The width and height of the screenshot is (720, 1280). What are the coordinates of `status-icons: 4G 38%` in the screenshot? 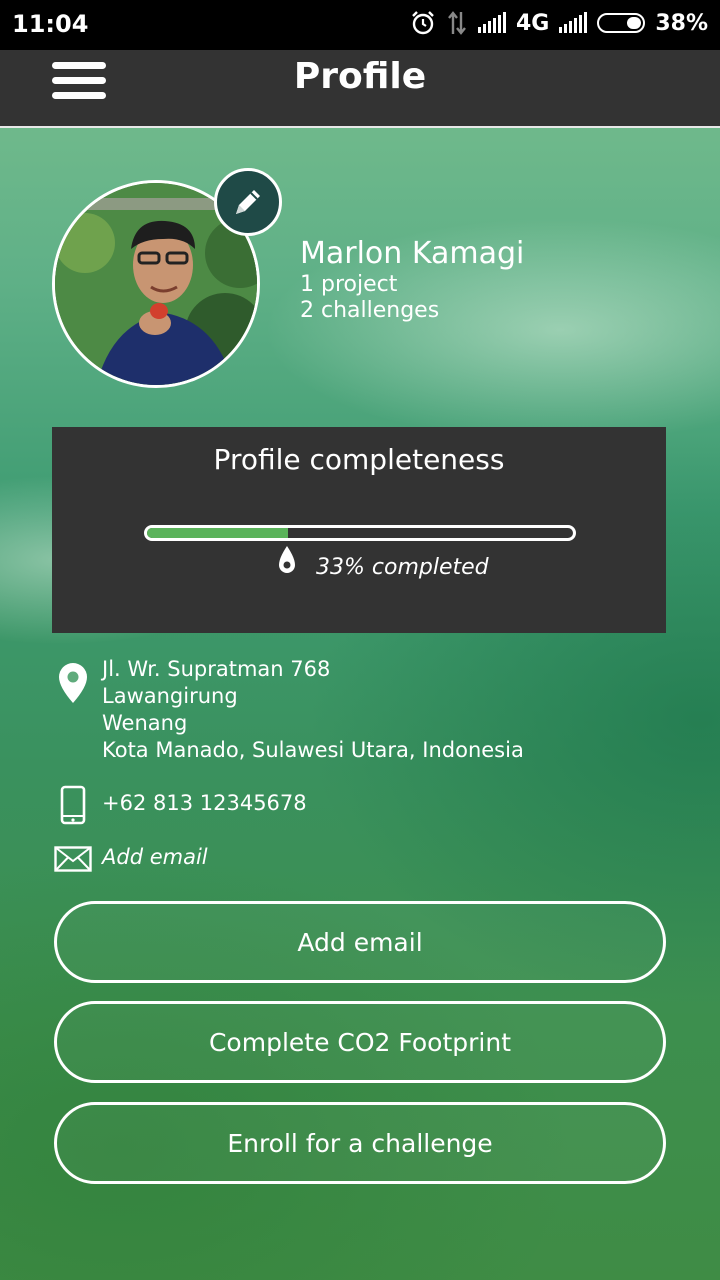 It's located at (559, 23).